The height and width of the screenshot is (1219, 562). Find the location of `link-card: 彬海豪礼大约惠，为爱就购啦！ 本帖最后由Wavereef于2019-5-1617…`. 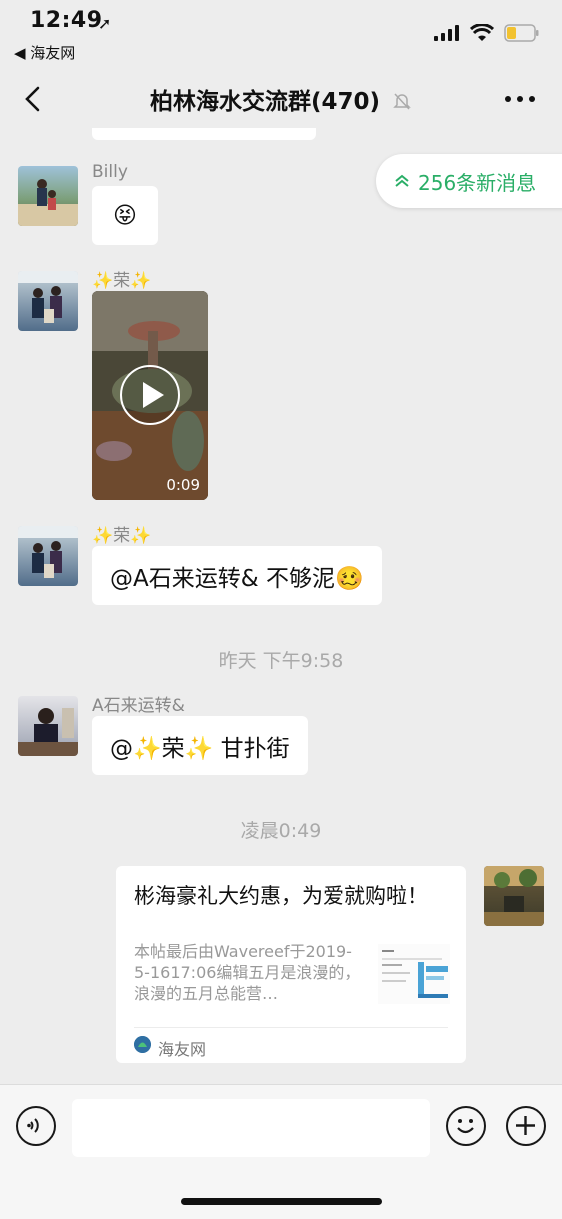

link-card: 彬海豪礼大约惠，为爱就购啦！ 本帖最后由Wavereef于2019-5-1617… is located at coordinates (291, 964).